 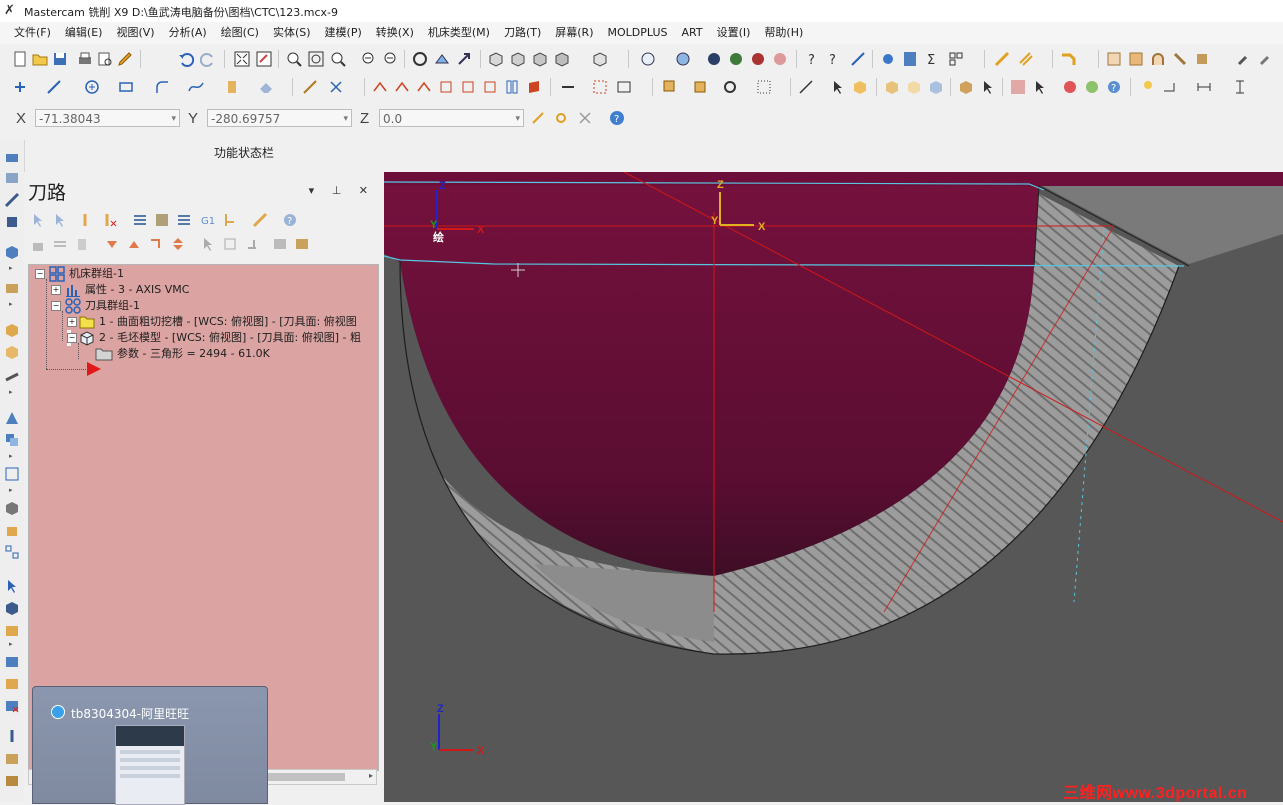 What do you see at coordinates (12, 200) in the screenshot?
I see `draw-tool-icon` at bounding box center [12, 200].